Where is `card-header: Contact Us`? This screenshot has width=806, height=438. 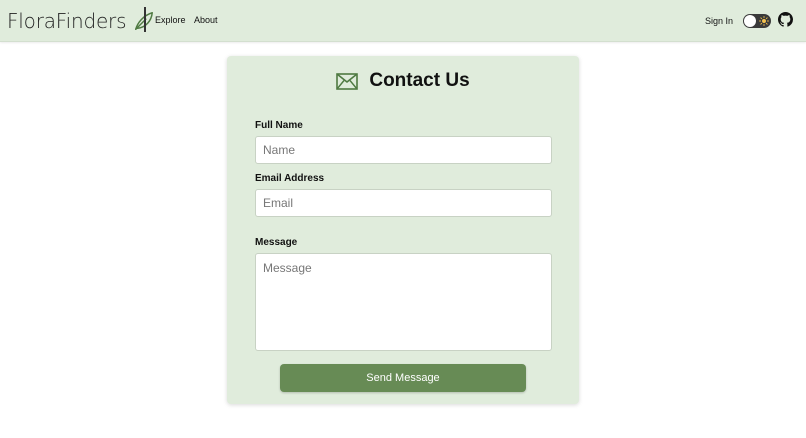
card-header: Contact Us is located at coordinates (403, 81).